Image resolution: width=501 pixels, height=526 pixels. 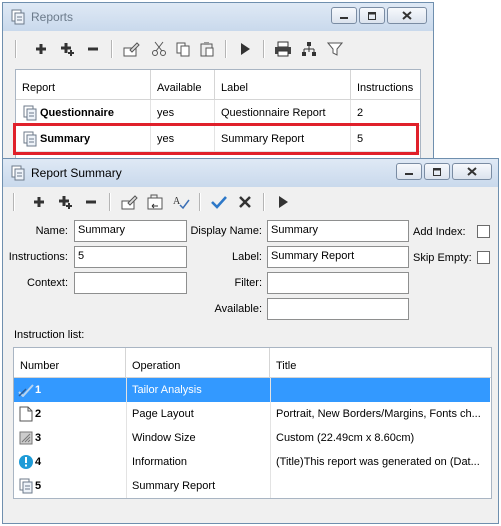 I want to click on tailor-icon, so click(x=26, y=390).